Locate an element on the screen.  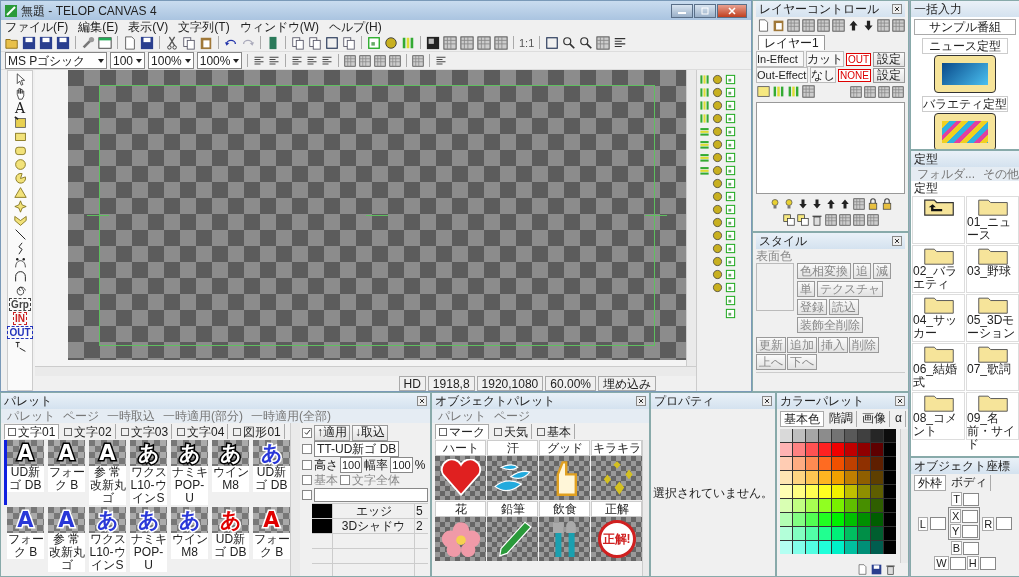
object-name: 正解 is located at coordinates (616, 509).